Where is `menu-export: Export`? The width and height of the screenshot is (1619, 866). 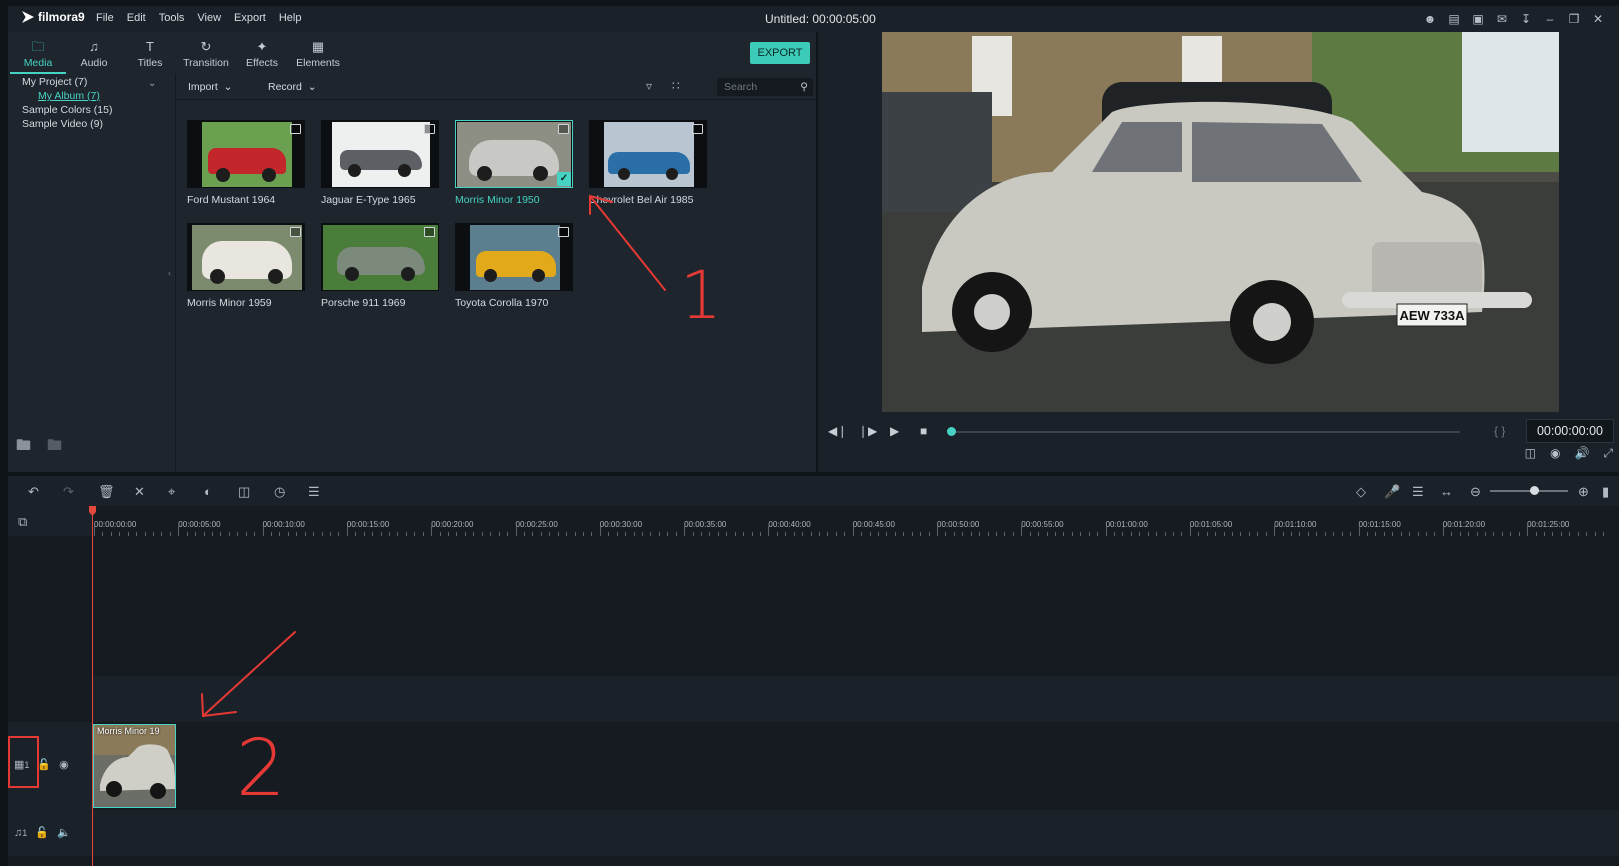 menu-export: Export is located at coordinates (250, 18).